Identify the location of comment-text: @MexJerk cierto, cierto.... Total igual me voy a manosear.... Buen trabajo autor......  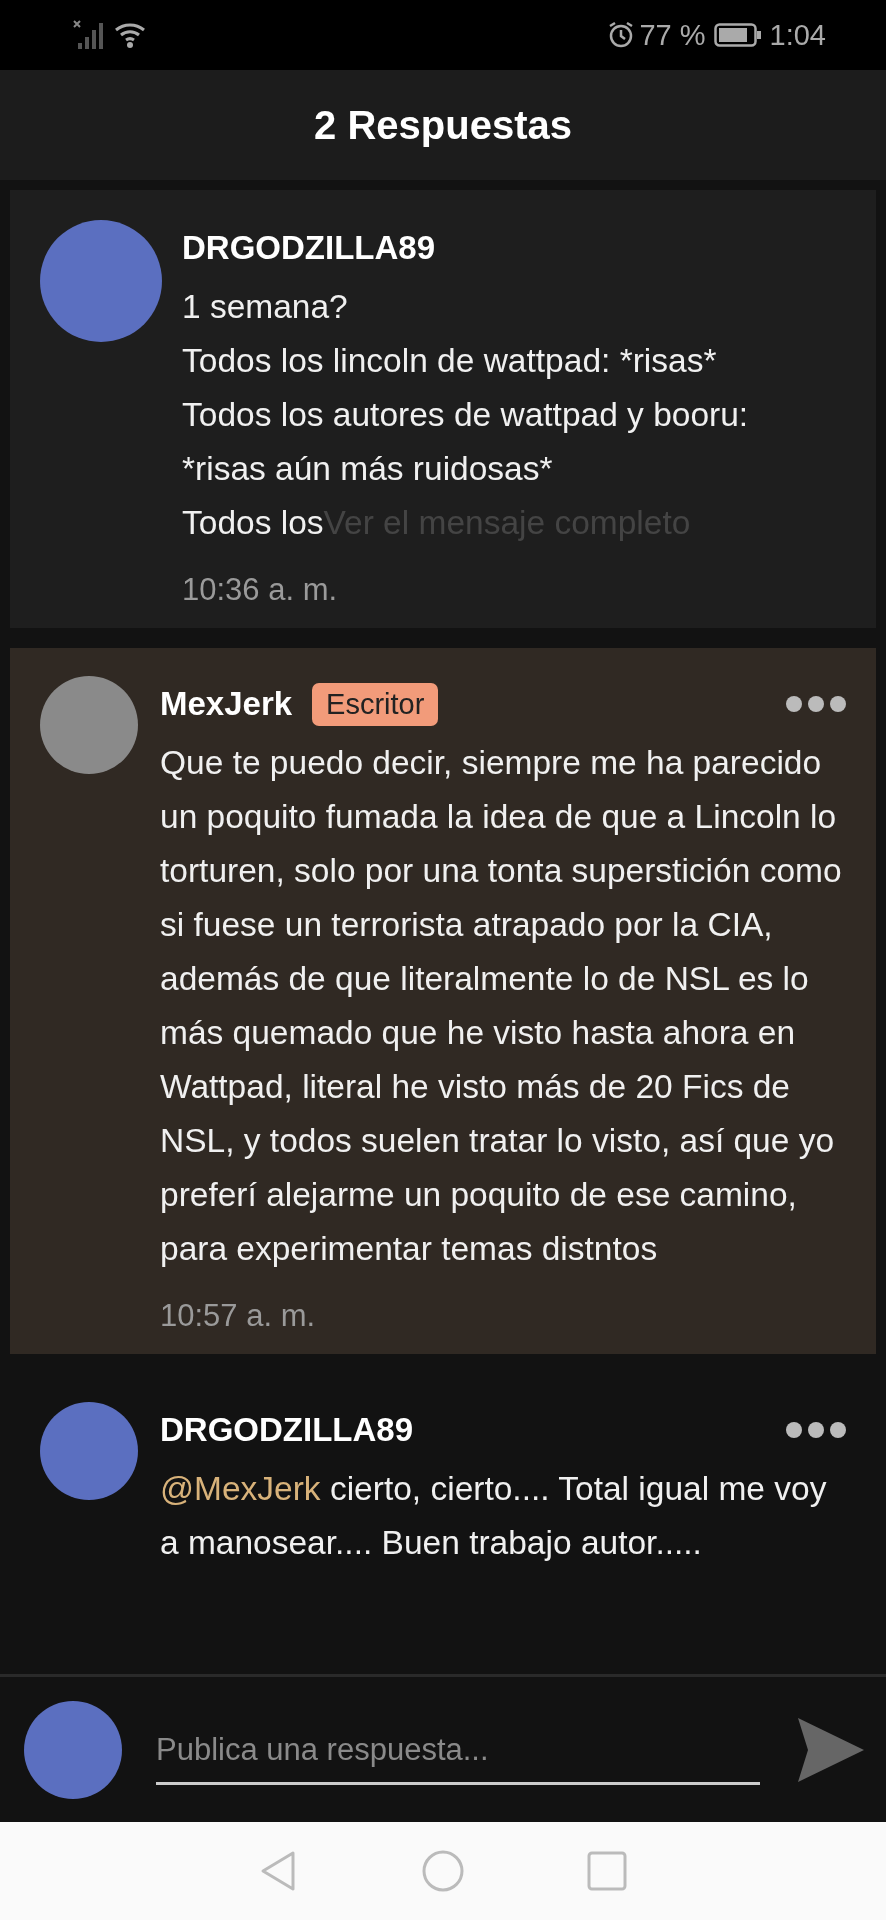
(494, 1516).